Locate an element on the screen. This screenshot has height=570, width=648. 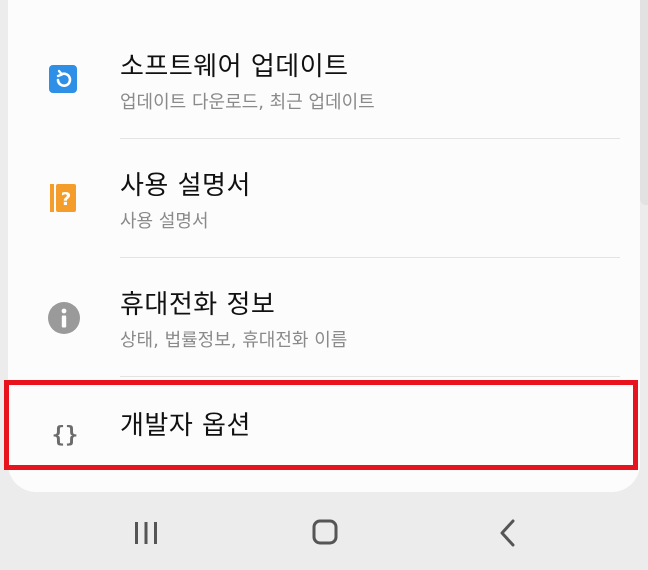
menu-item-title: 휴대전화 정보 is located at coordinates (198, 305).